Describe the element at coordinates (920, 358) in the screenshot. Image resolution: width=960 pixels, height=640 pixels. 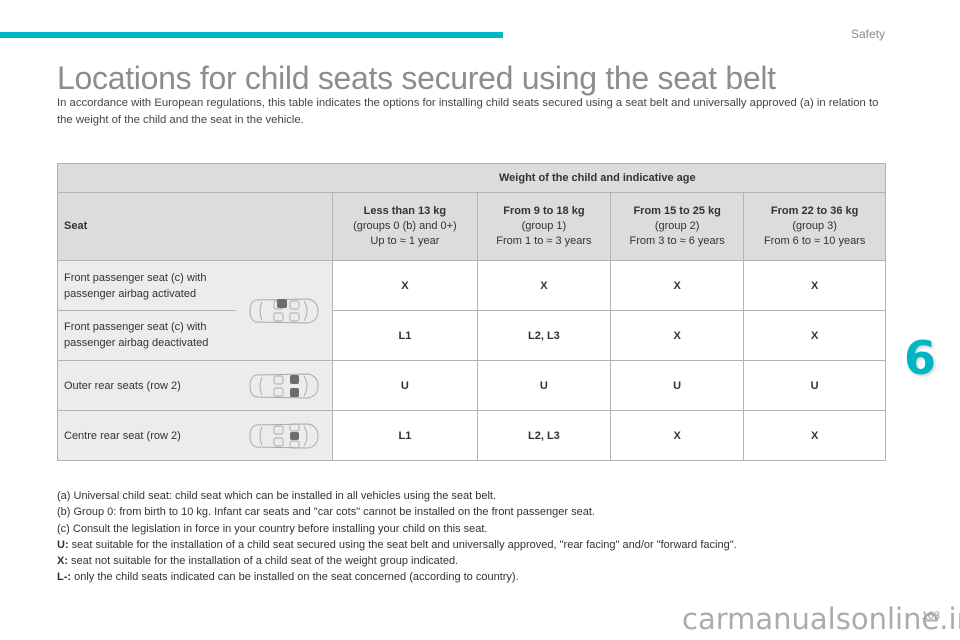
I see `chapter-number: 6` at that location.